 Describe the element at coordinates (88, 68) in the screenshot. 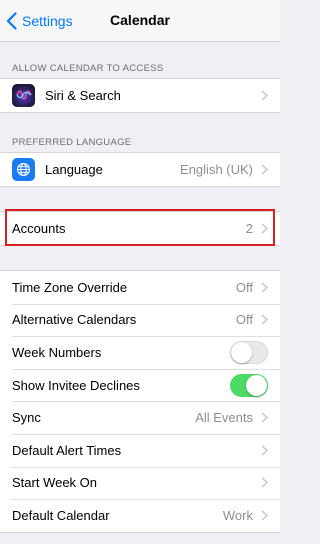

I see `section-header-access: ALLOW CALENDAR TO ACCESS` at that location.